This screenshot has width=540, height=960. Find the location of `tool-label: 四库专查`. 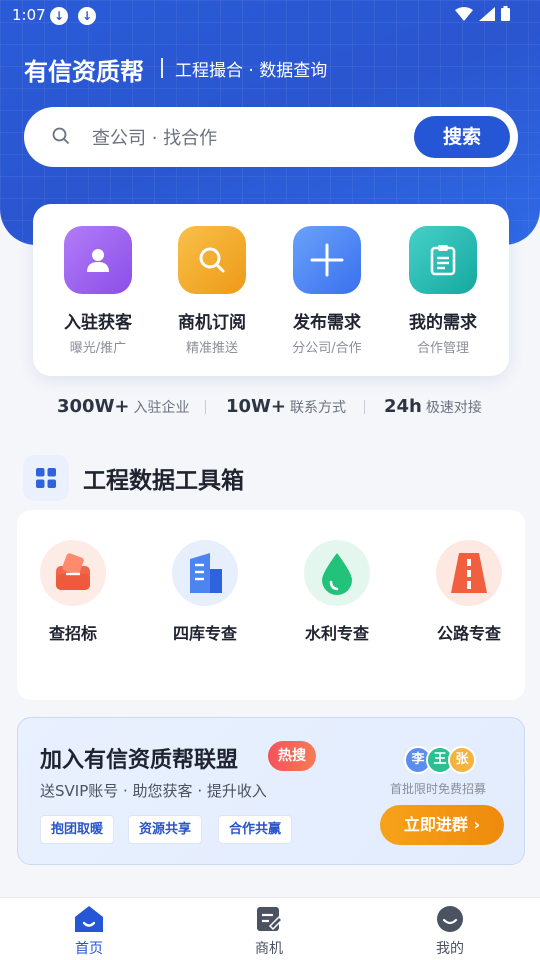

tool-label: 四库专查 is located at coordinates (204, 633).